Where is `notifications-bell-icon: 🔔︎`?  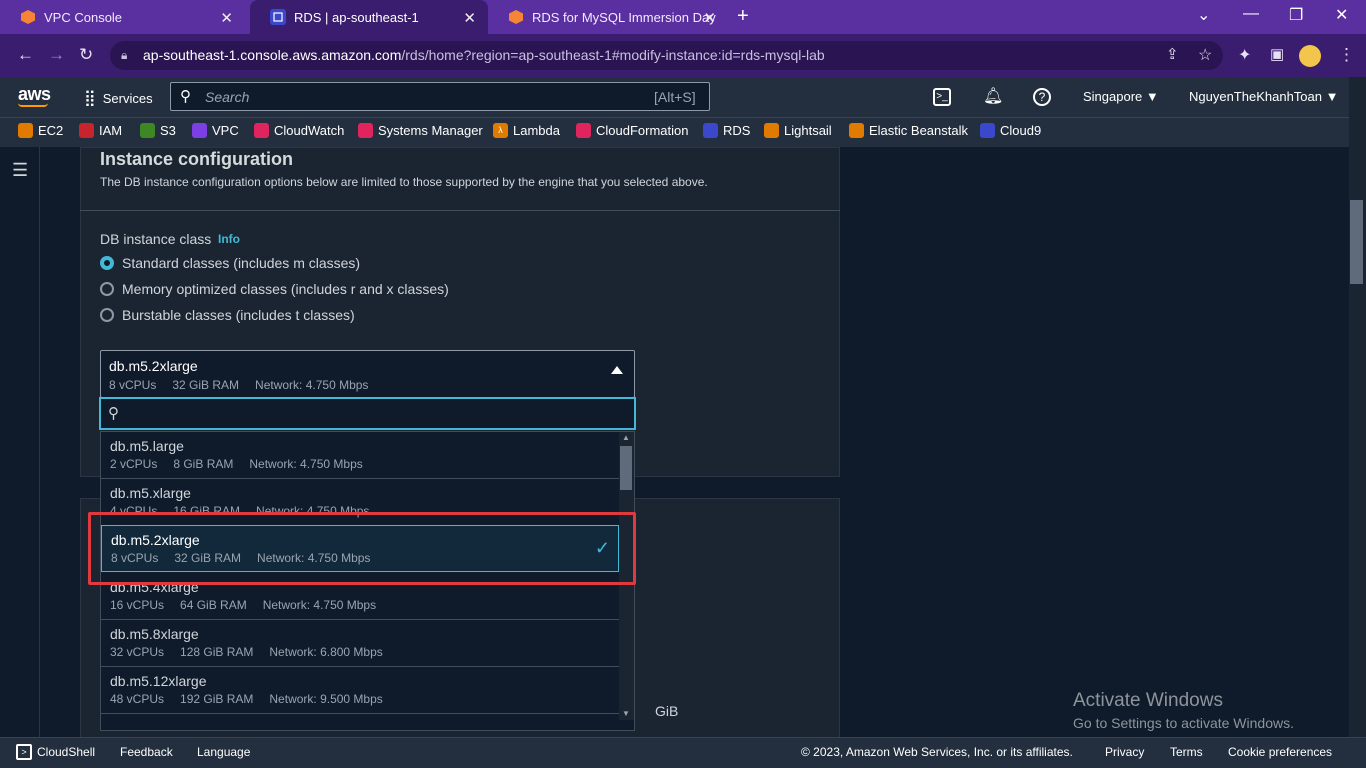 notifications-bell-icon: 🔔︎ is located at coordinates (993, 96).